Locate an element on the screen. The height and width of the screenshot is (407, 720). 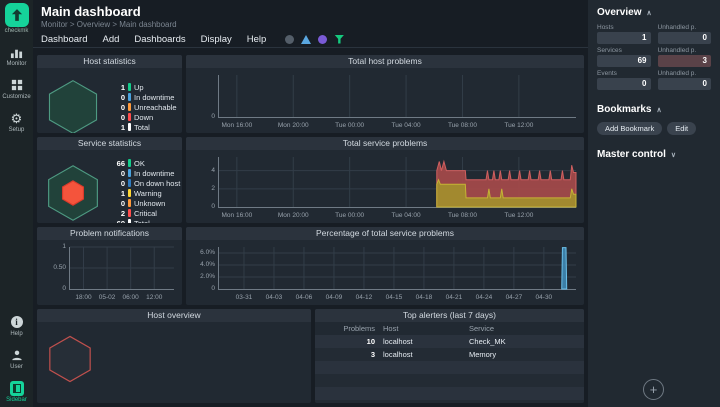
sidebar-item-label: User is located at coordinates (16, 367).